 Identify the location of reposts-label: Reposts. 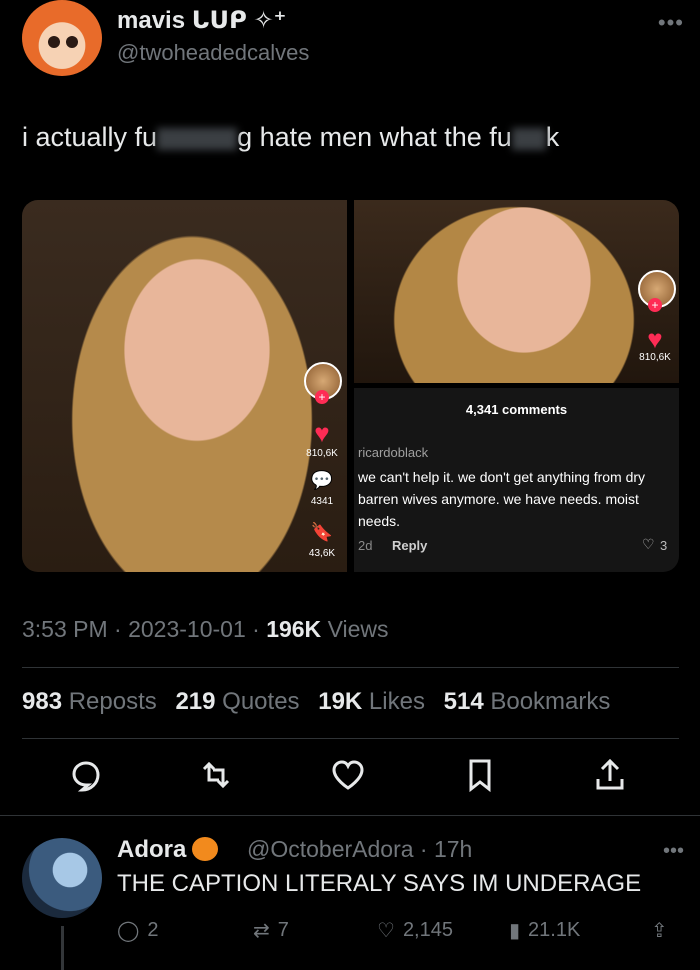
(113, 701).